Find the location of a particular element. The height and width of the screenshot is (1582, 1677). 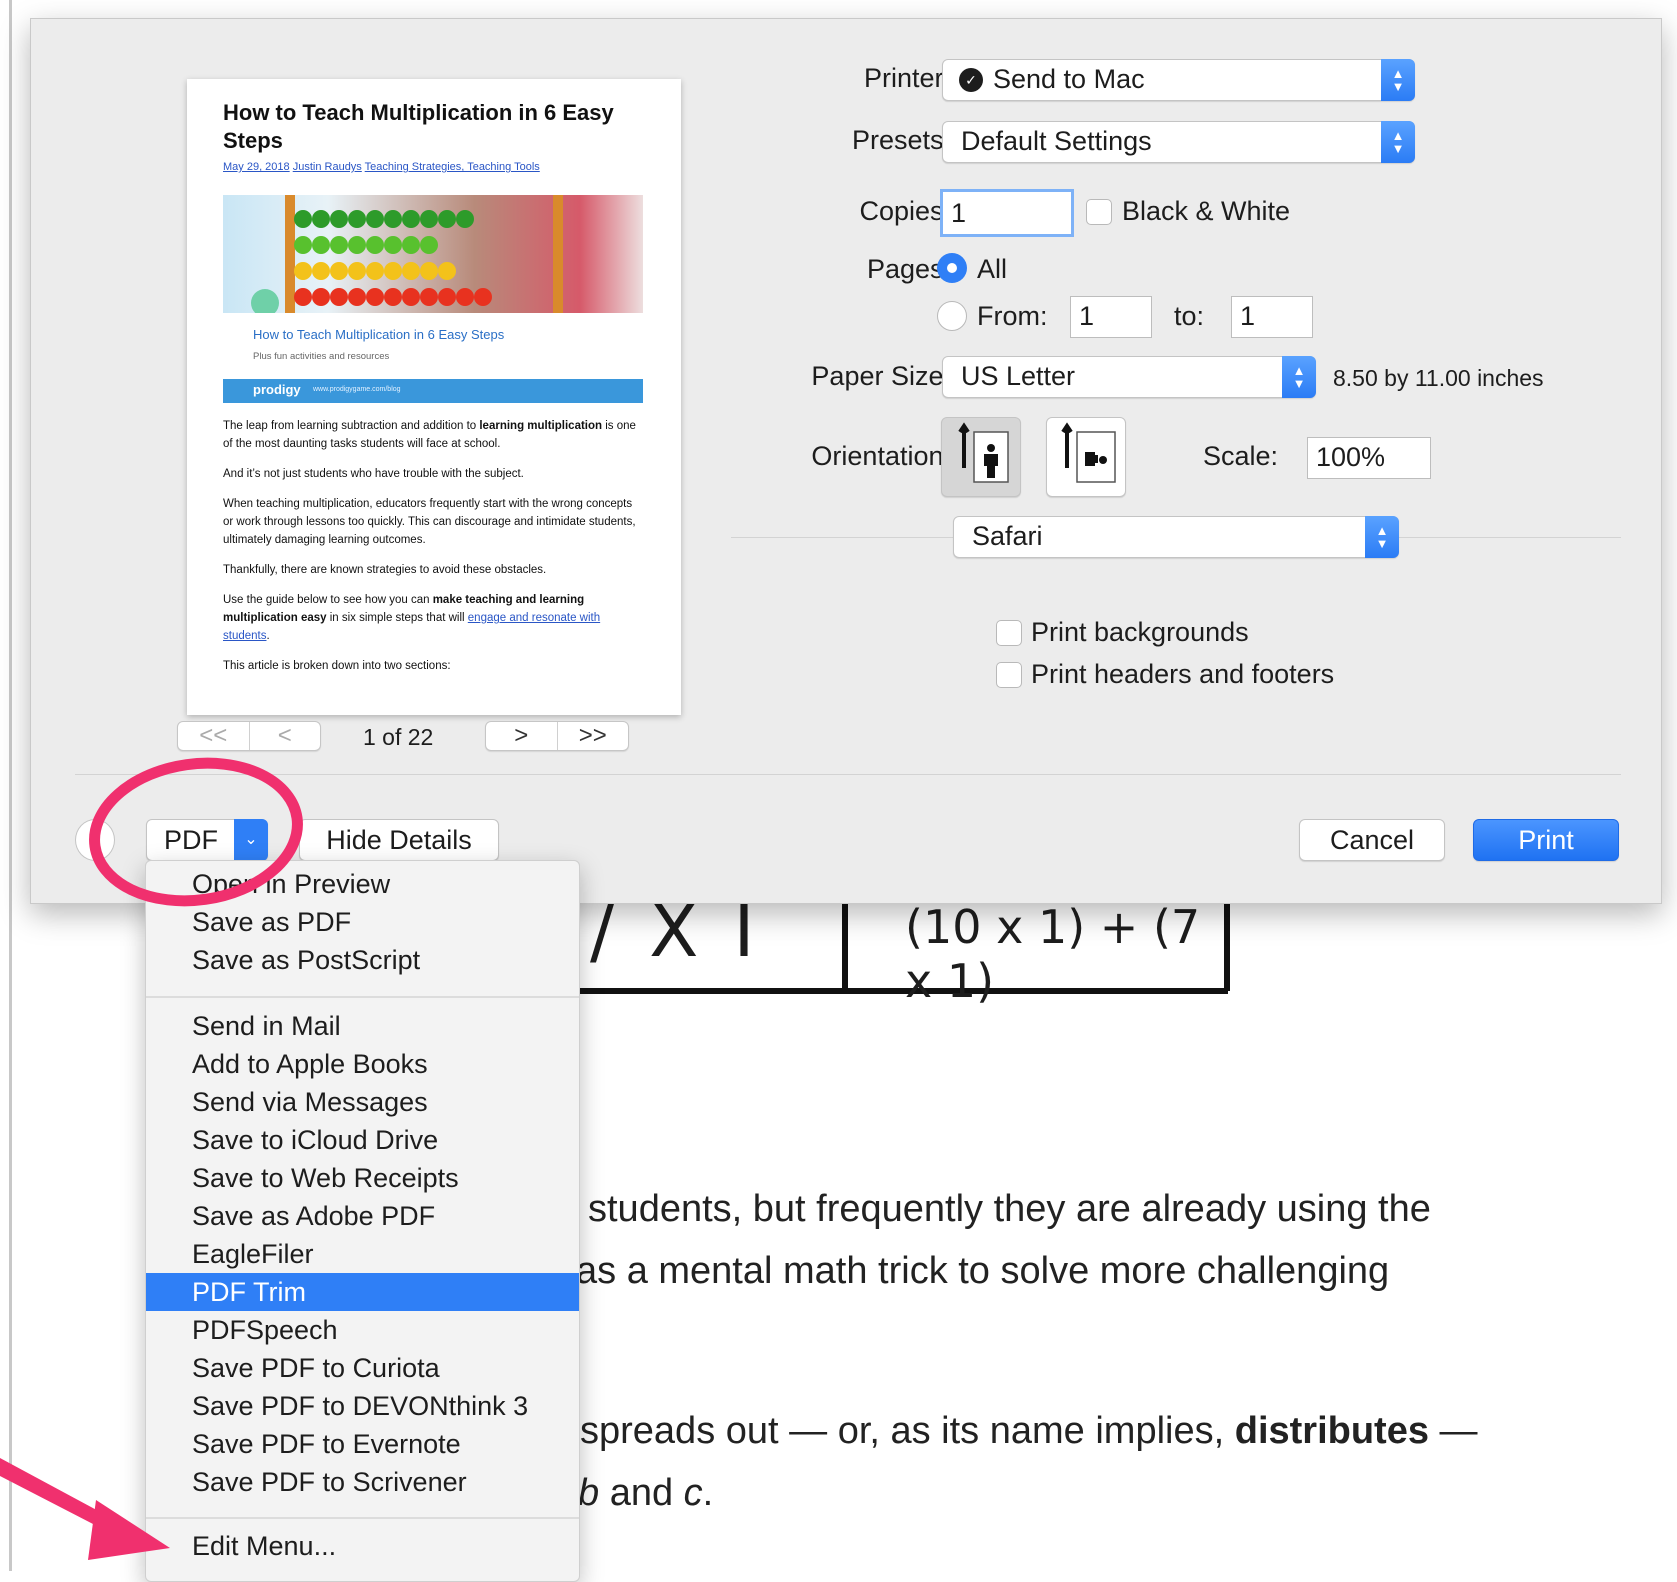

preview-banner-subtitle: Plus fun activities and resources is located at coordinates (321, 356).